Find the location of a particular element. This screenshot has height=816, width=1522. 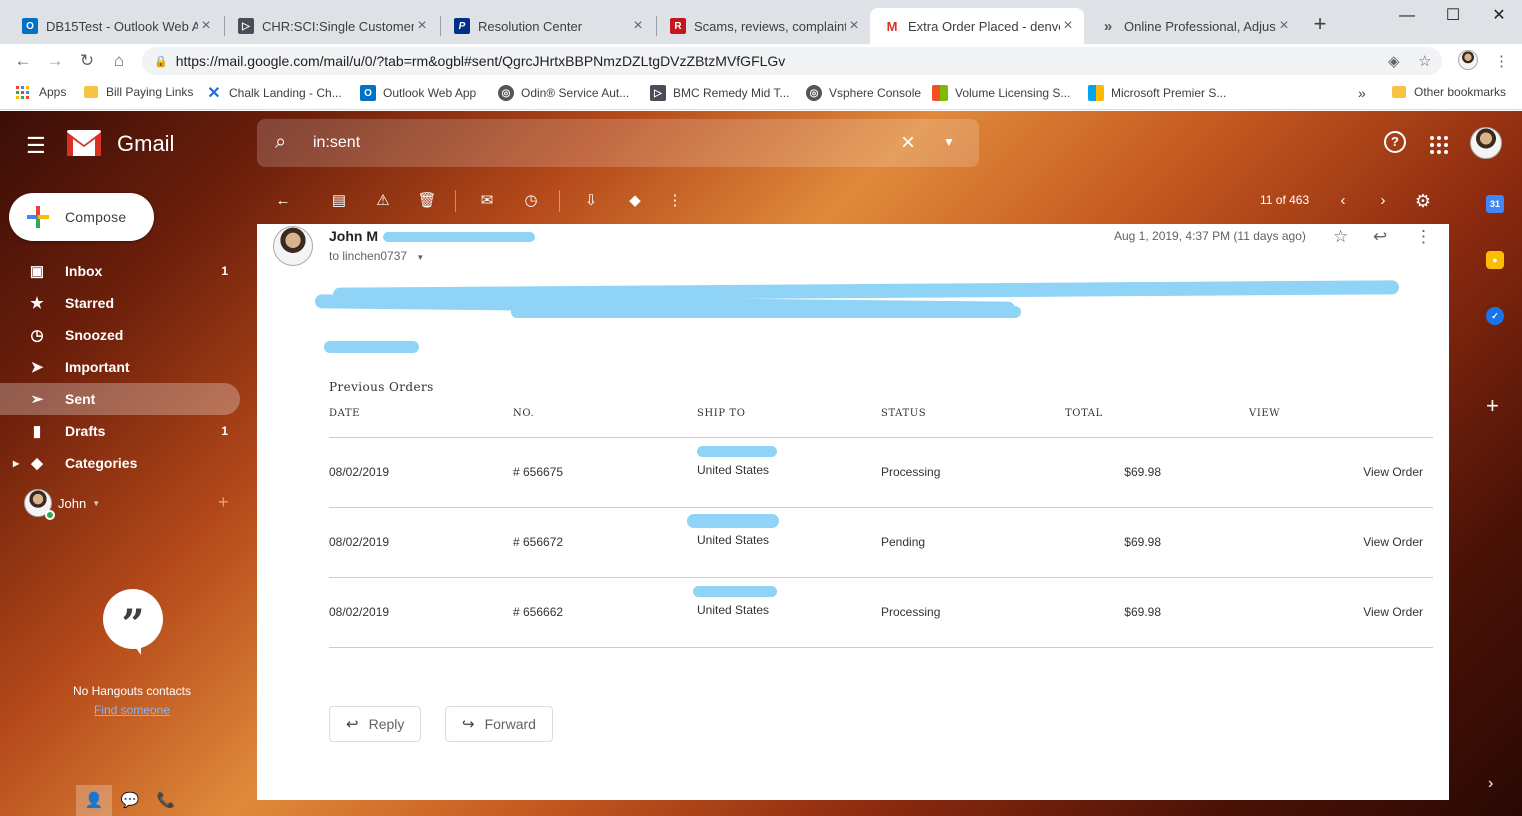

bookmark-apps: Apps is located at coordinates (41, 92).